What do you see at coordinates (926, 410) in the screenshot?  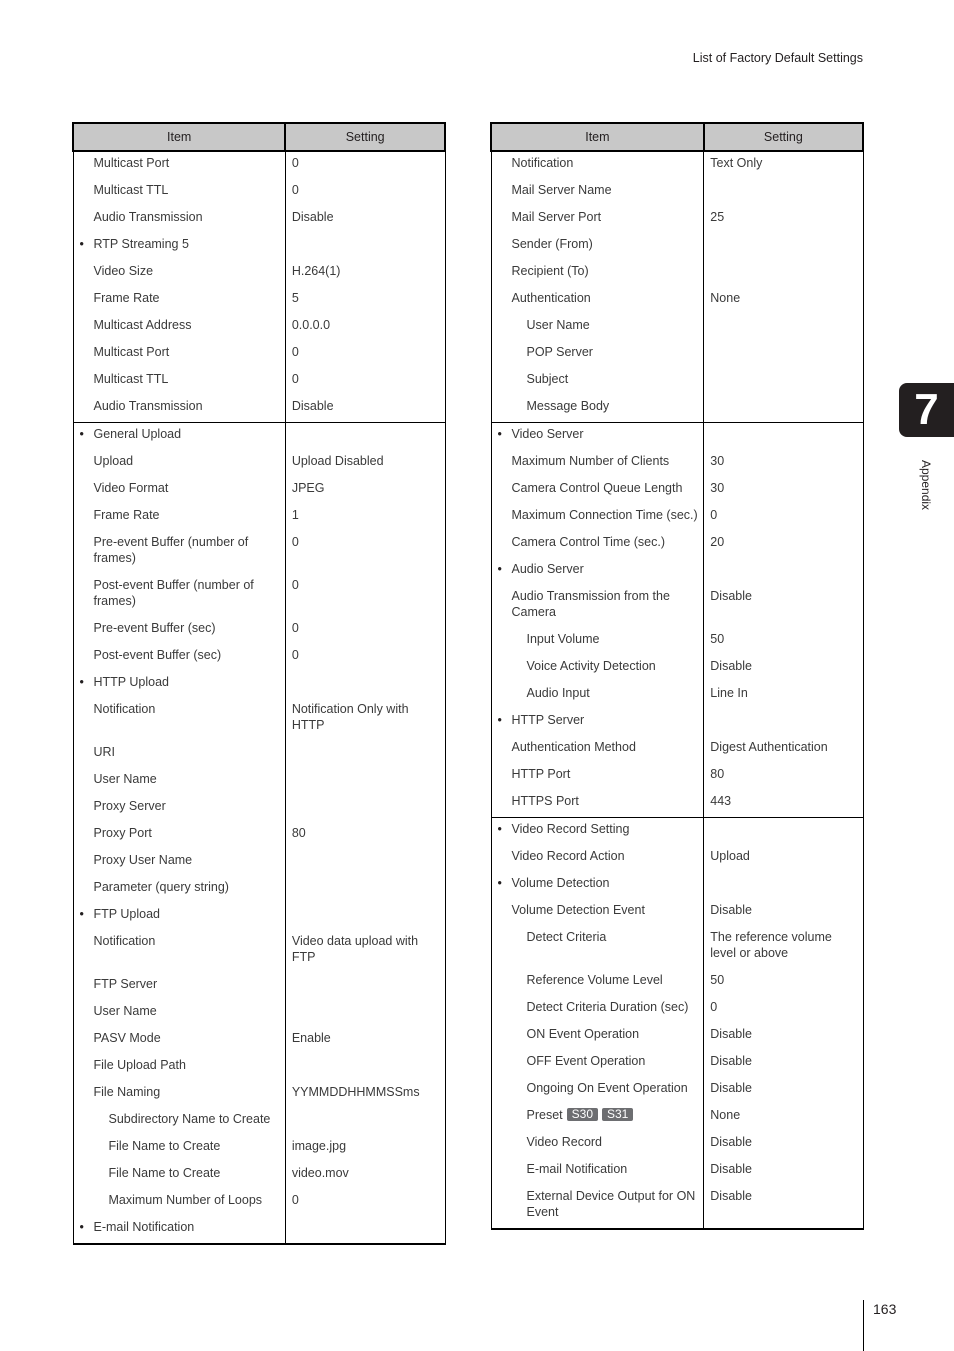 I see `chapter-tab: 7` at bounding box center [926, 410].